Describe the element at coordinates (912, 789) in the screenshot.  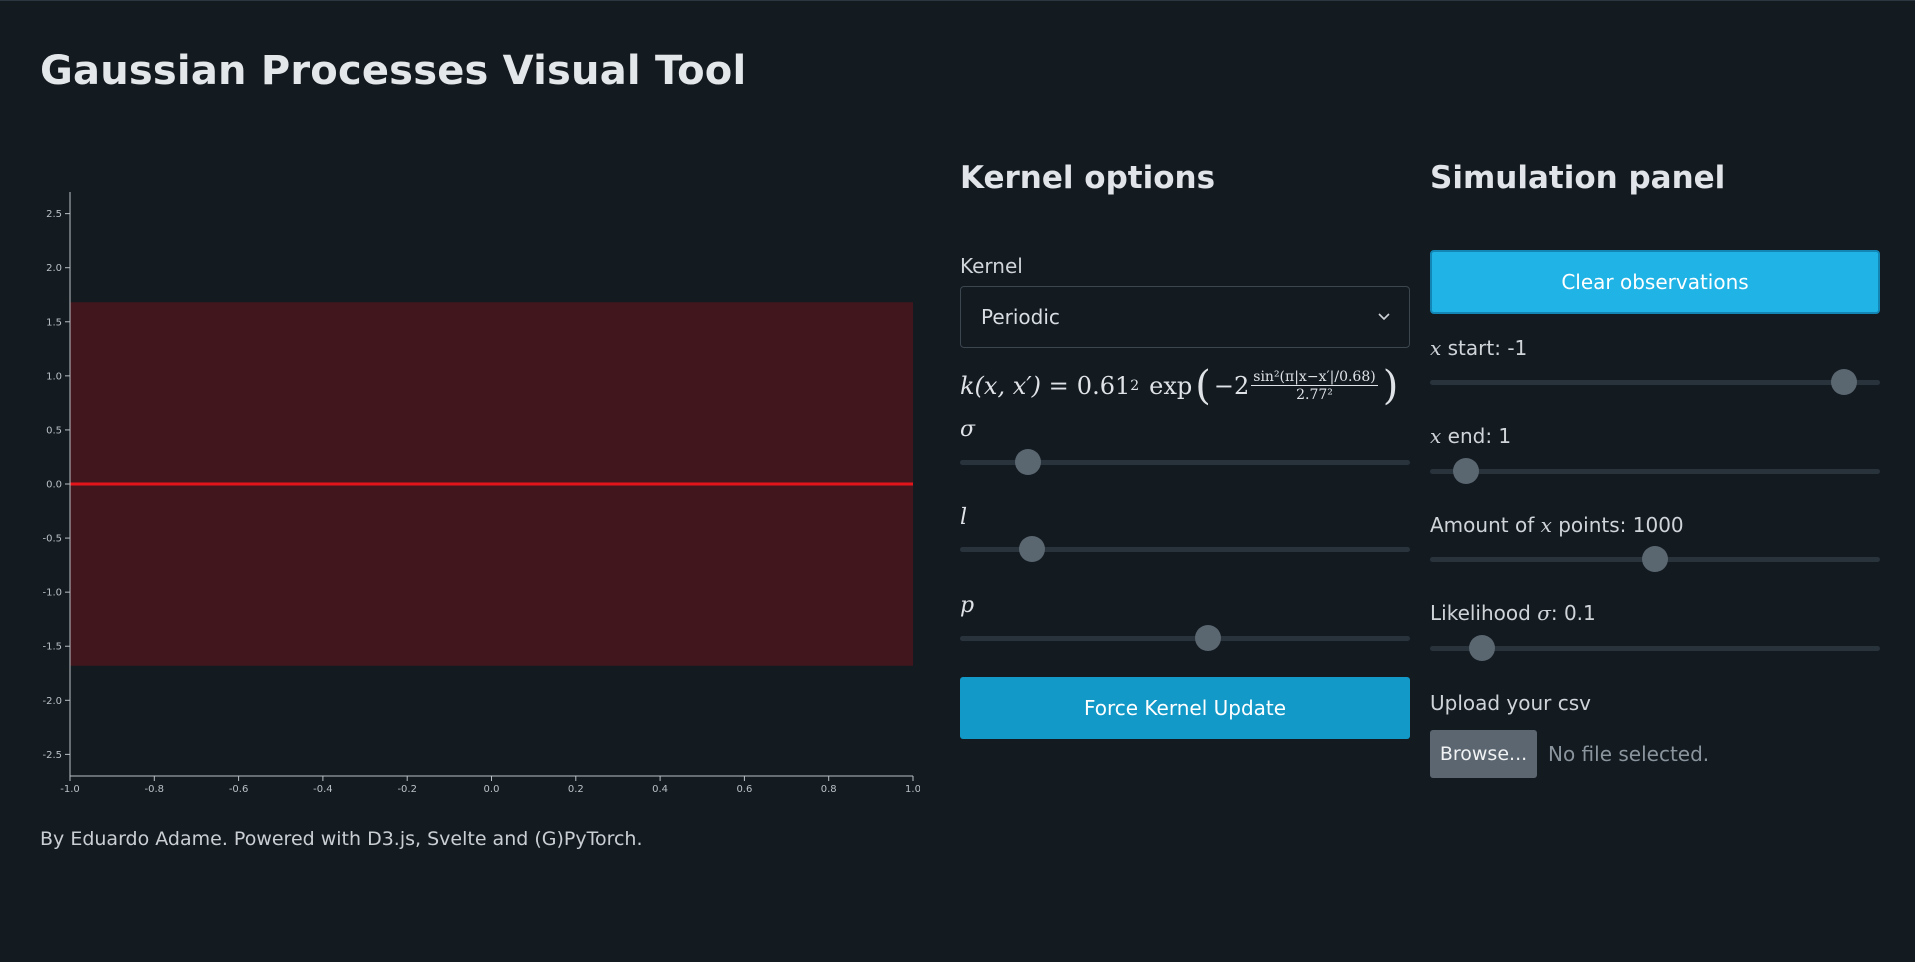
I see `x-tick-label: 1.0` at that location.